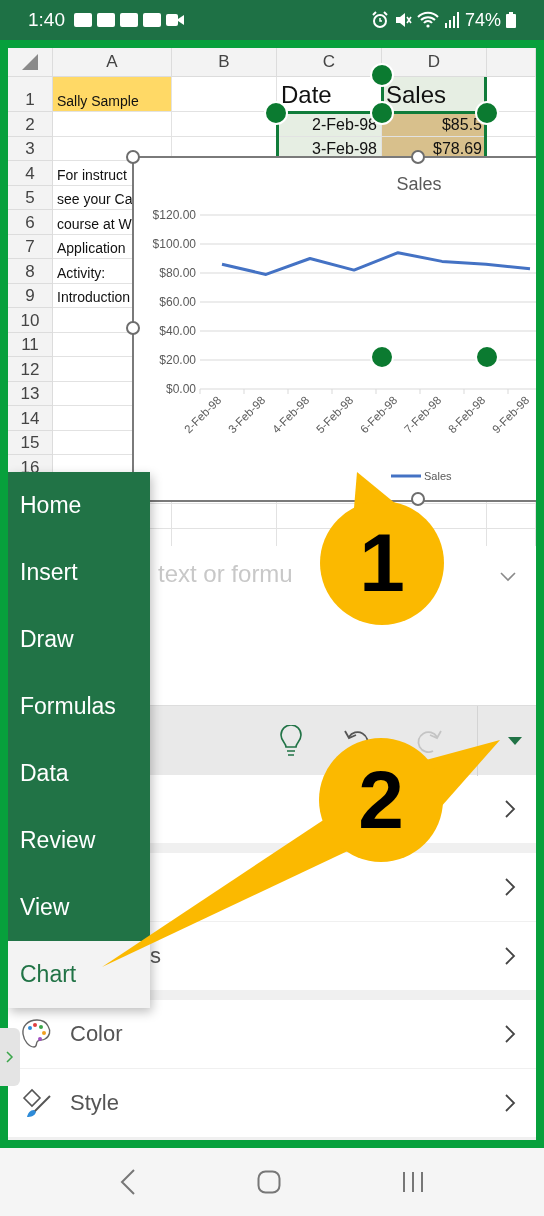 This screenshot has width=544, height=1216. Describe the element at coordinates (30, 369) in the screenshot. I see `row-header: 12` at that location.